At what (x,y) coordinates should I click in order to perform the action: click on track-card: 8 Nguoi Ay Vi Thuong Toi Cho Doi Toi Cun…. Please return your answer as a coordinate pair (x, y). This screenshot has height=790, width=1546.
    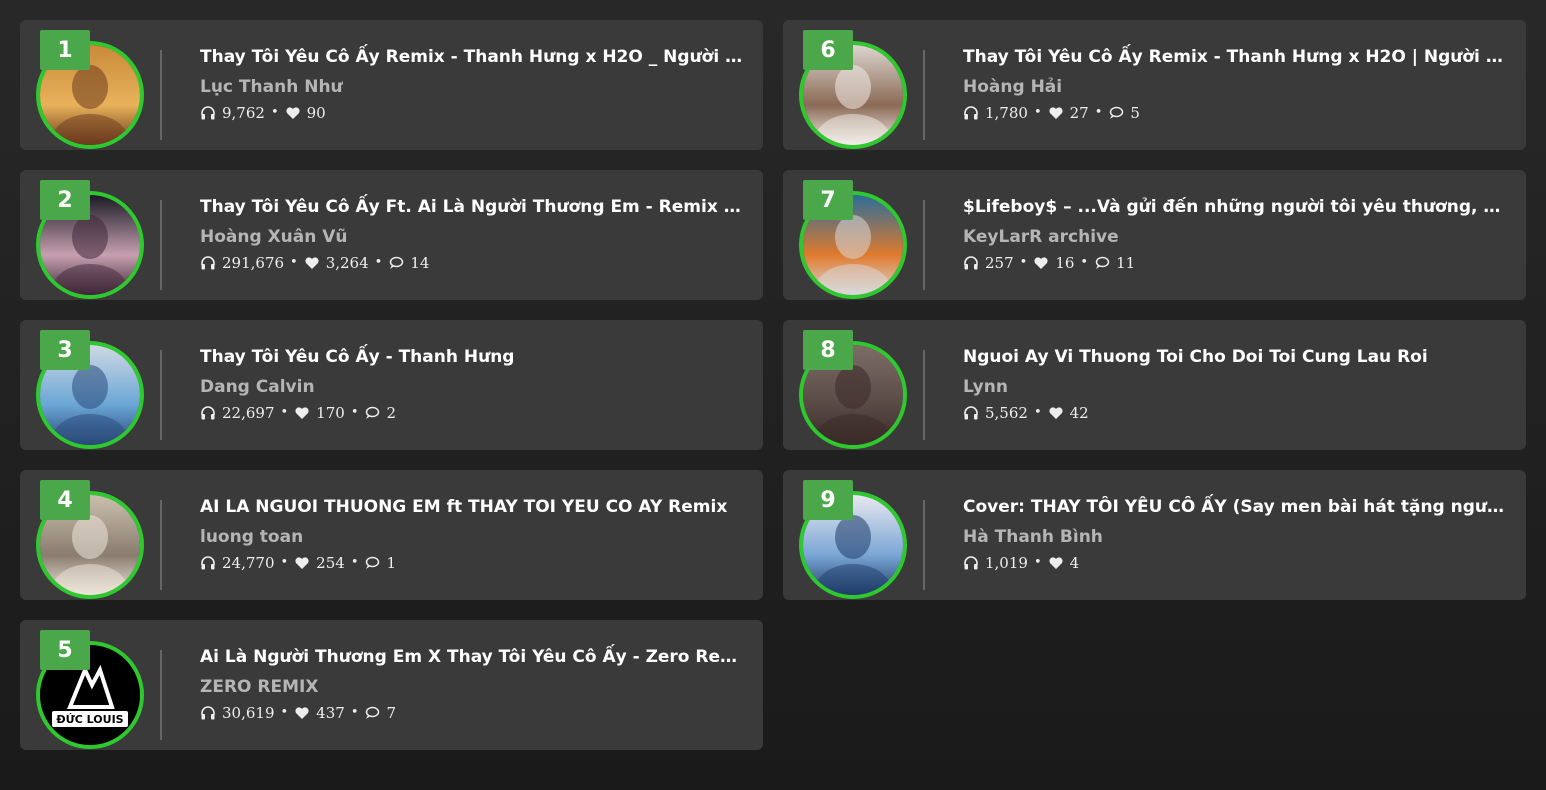
    Looking at the image, I should click on (1154, 385).